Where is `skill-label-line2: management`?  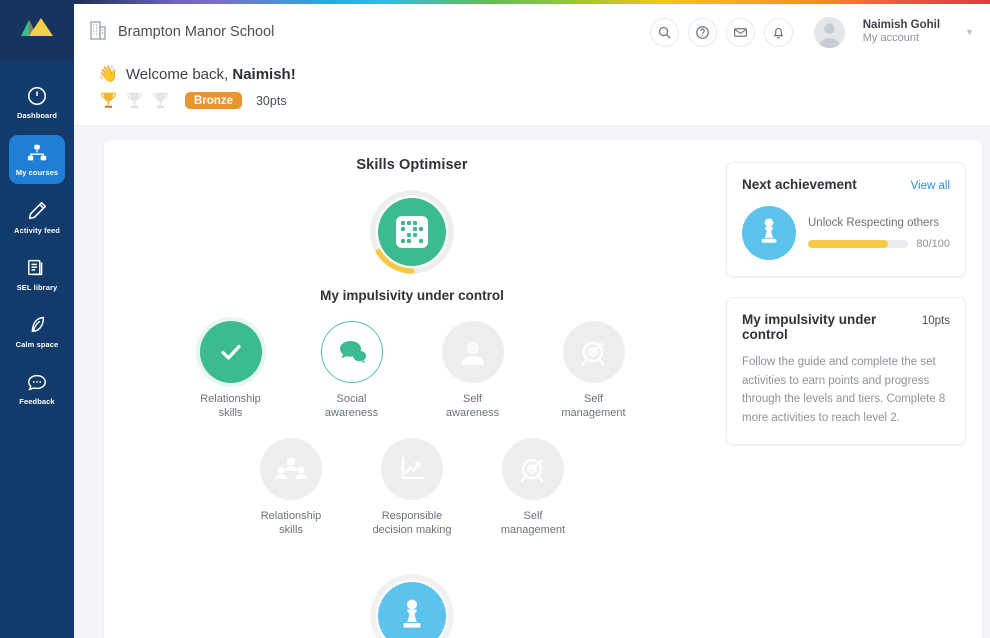 skill-label-line2: management is located at coordinates (593, 413).